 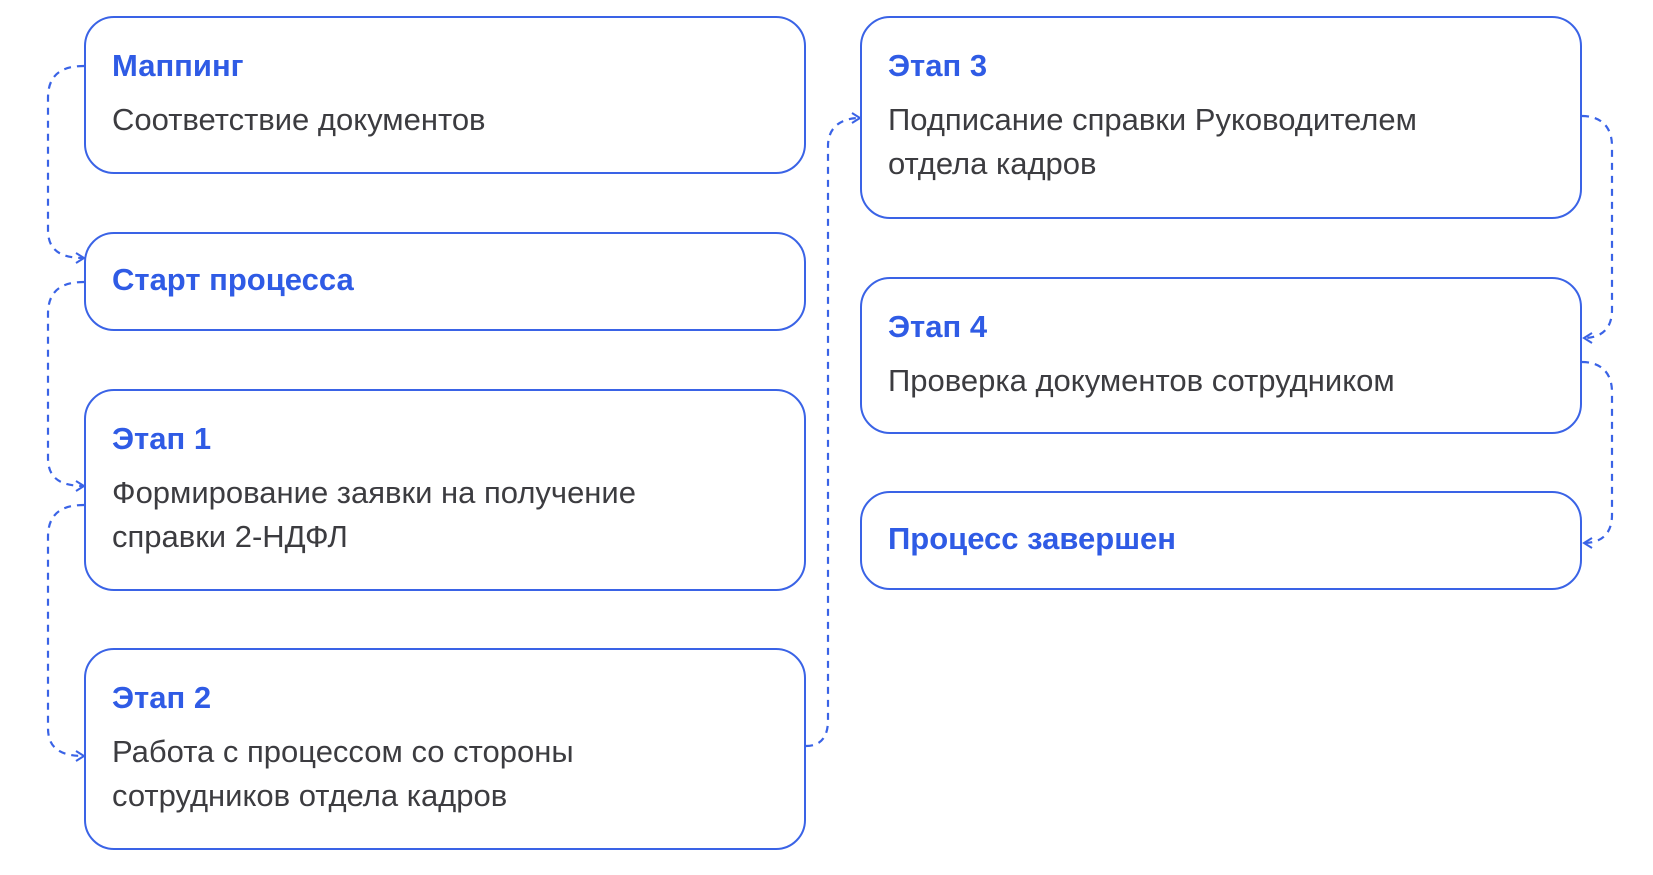 What do you see at coordinates (66, 164) in the screenshot?
I see `connector-mapping-start` at bounding box center [66, 164].